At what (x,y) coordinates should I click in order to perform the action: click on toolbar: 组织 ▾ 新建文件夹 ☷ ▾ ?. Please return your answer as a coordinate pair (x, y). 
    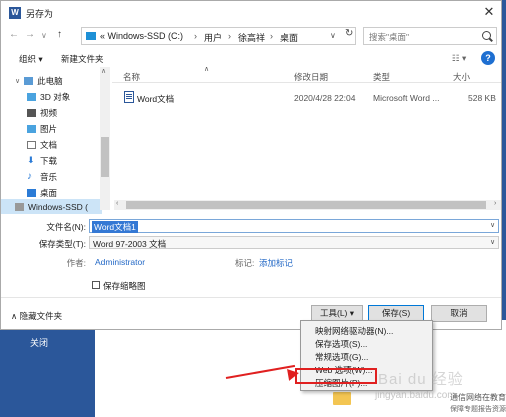
    Looking at the image, I should click on (251, 58).